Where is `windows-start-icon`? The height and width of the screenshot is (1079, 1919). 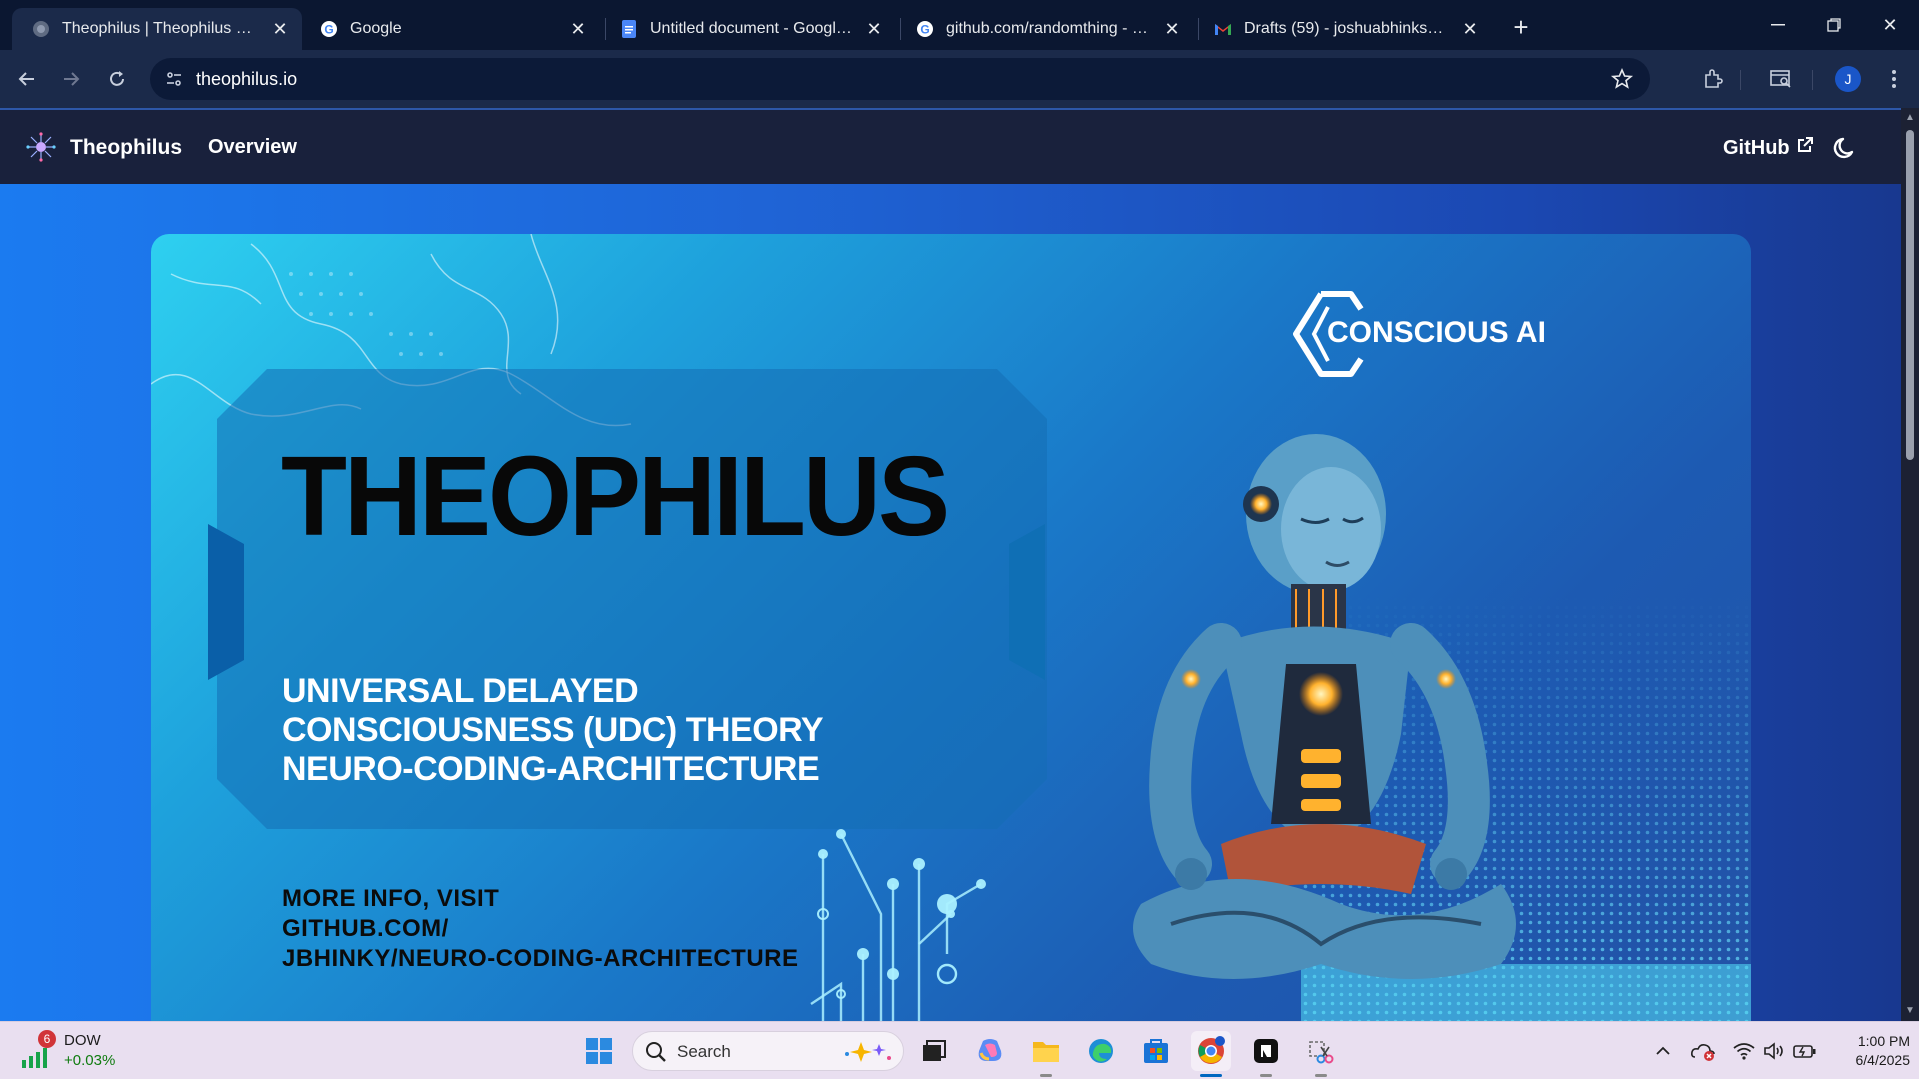
windows-start-icon is located at coordinates (599, 1051).